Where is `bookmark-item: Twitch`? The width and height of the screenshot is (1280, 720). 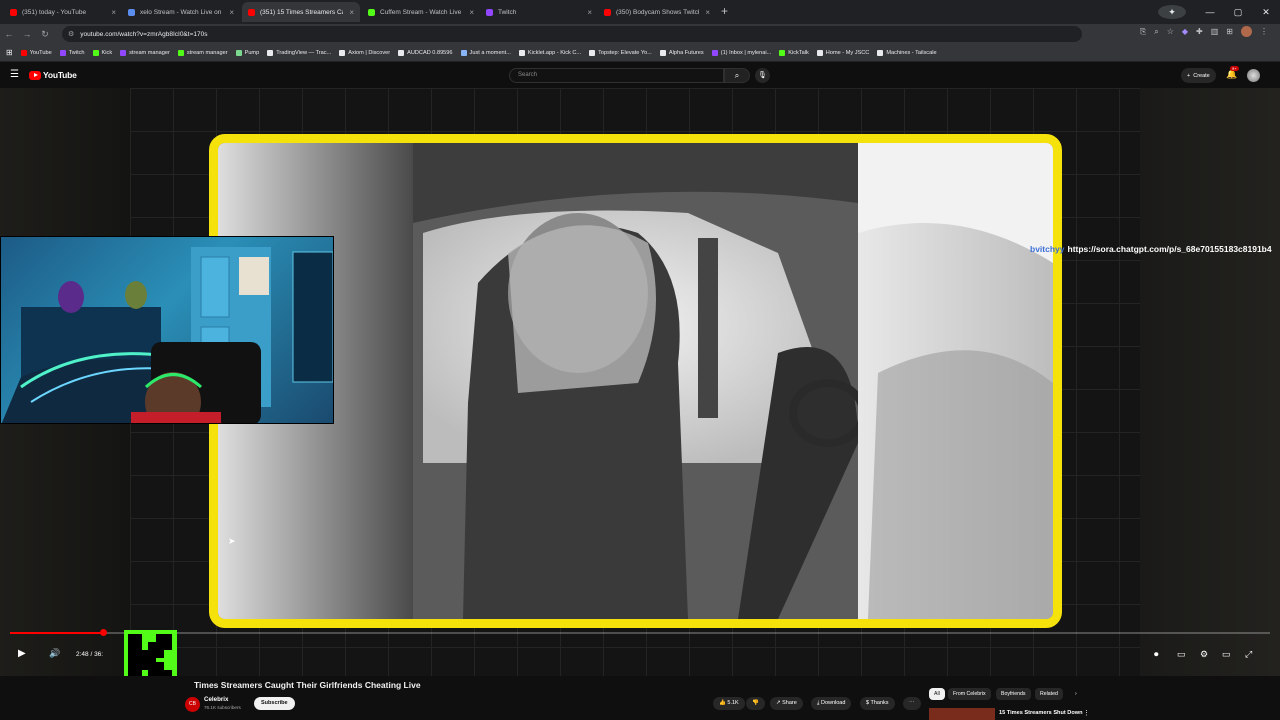
bookmark-item: Twitch is located at coordinates (72, 52).